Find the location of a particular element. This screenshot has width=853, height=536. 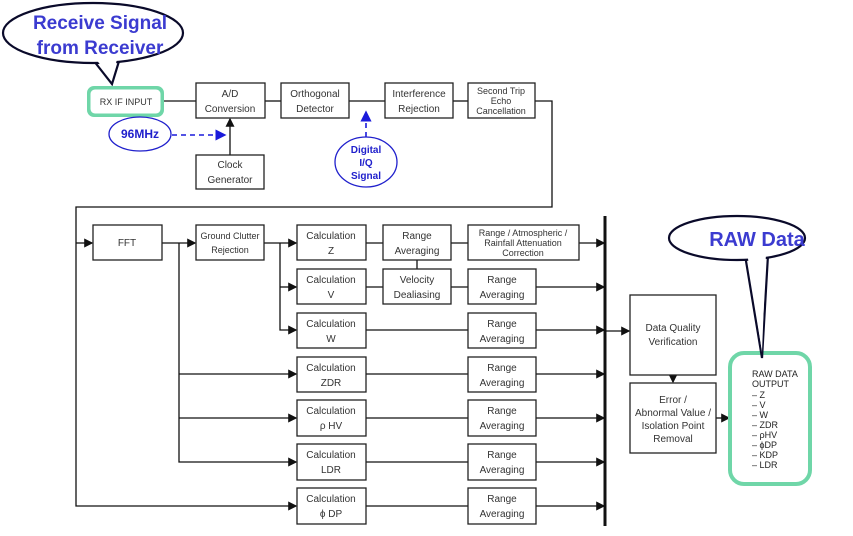

label: Error / is located at coordinates (673, 400).